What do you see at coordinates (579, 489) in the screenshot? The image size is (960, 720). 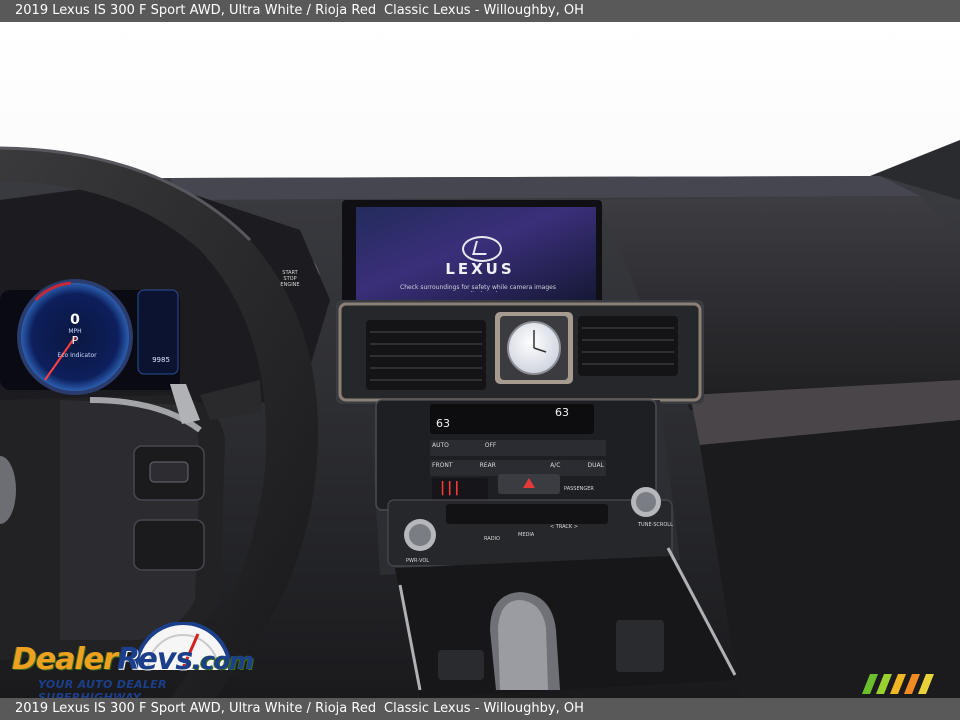 I see `passenger-label: PASSENGER` at bounding box center [579, 489].